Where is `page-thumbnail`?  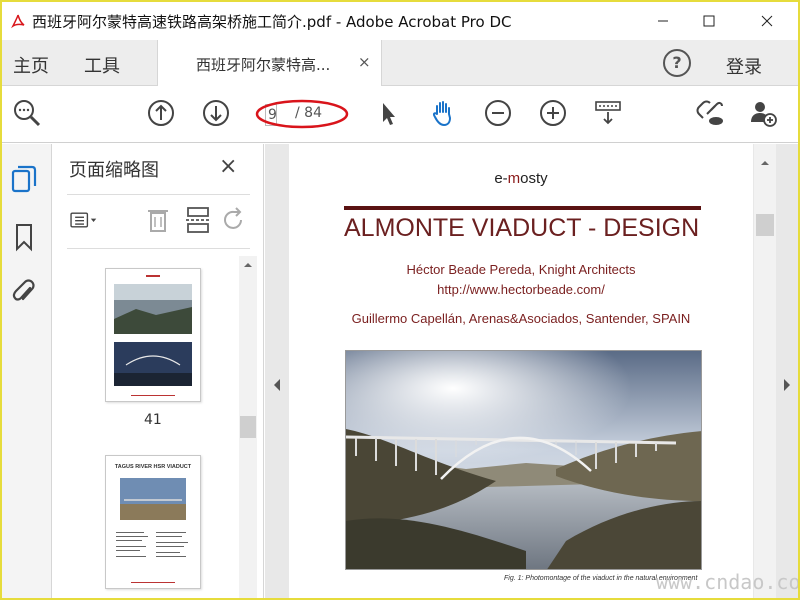
page-thumbnail is located at coordinates (153, 335).